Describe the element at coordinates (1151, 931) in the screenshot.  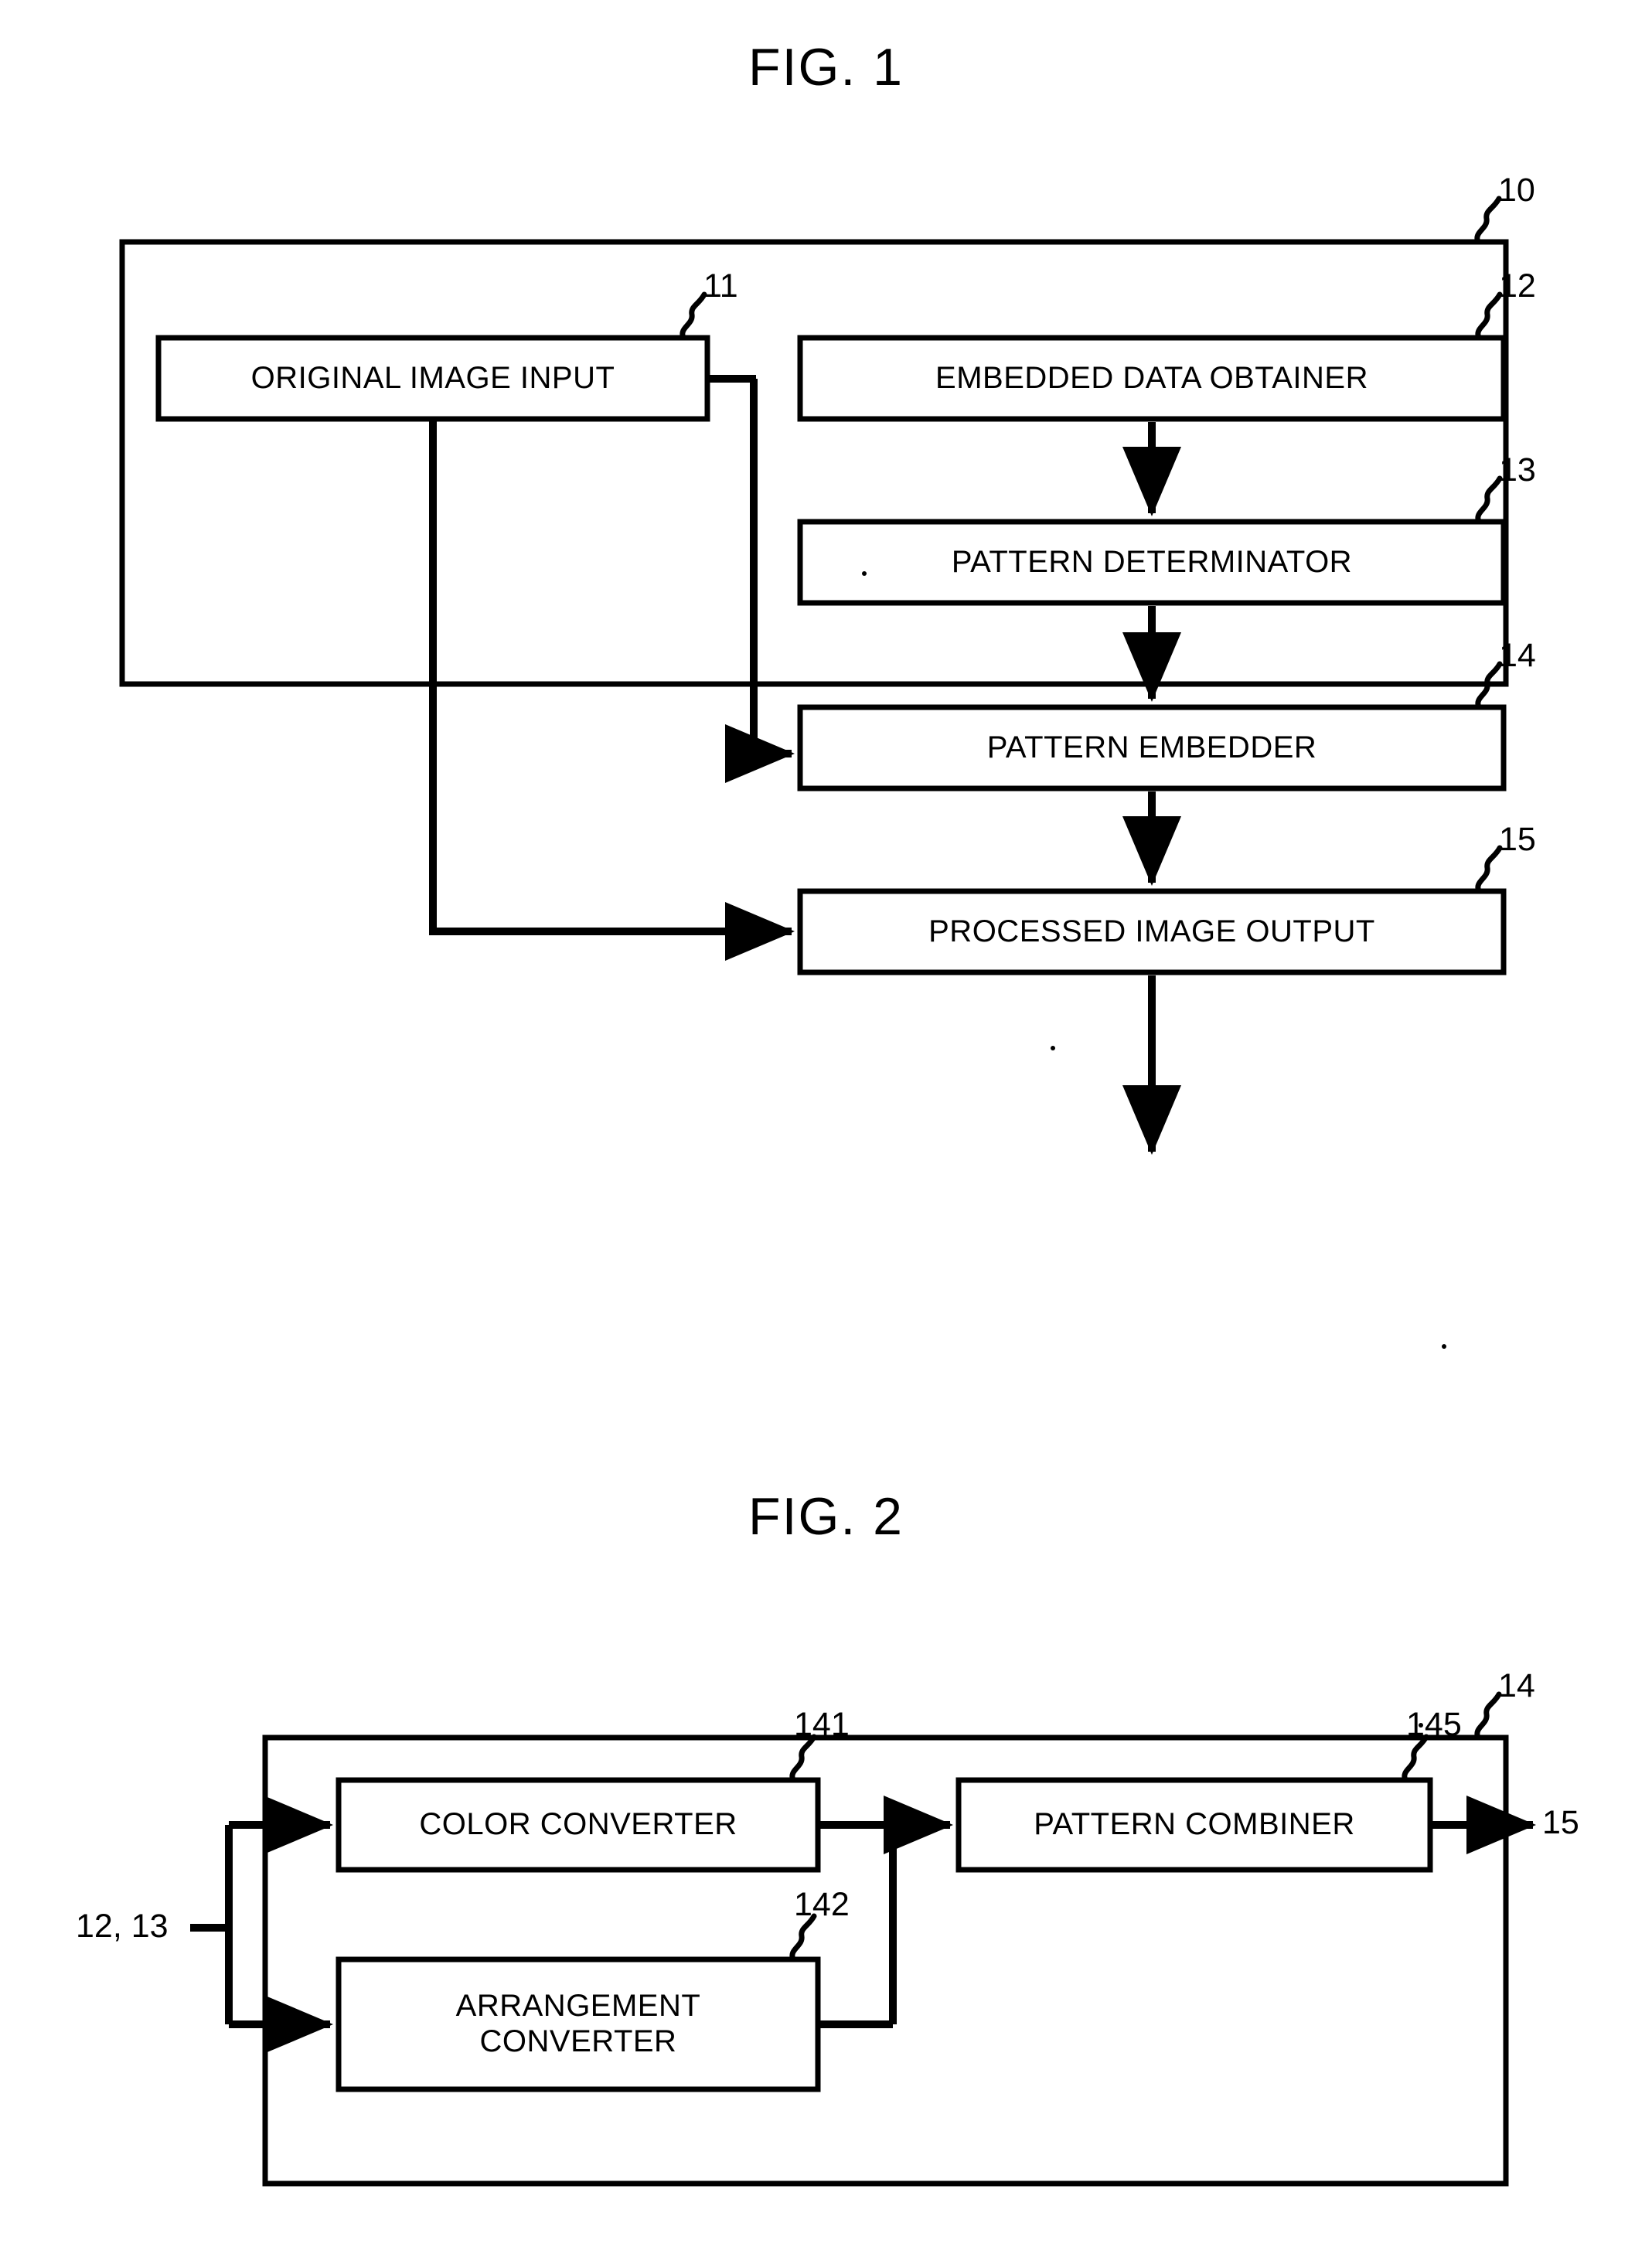
I see `fig1-block-15-label: PROCESSED IMAGE OUTPUT` at that location.